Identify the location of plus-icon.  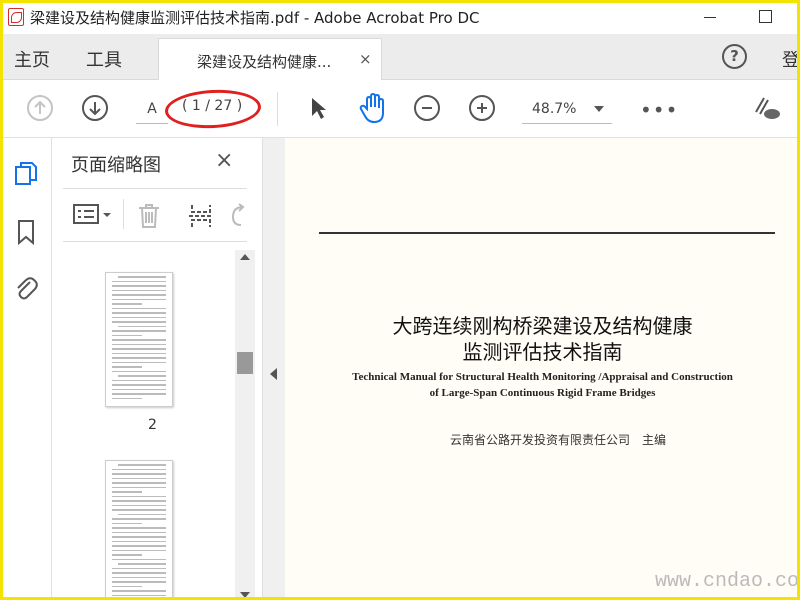
(482, 108).